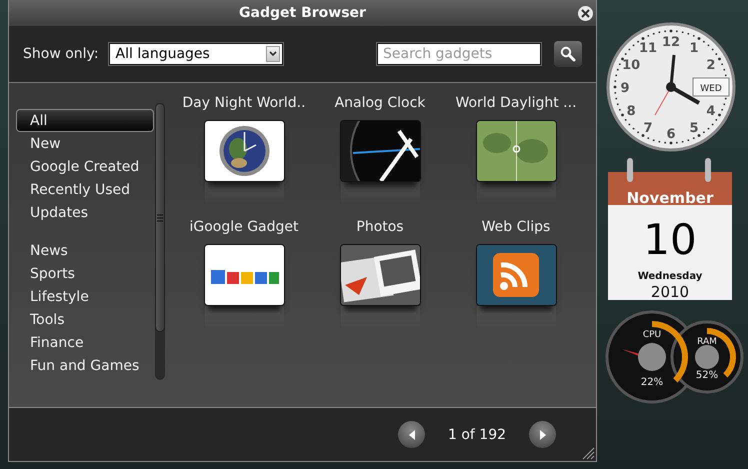  I want to click on category-item: News, so click(85, 250).